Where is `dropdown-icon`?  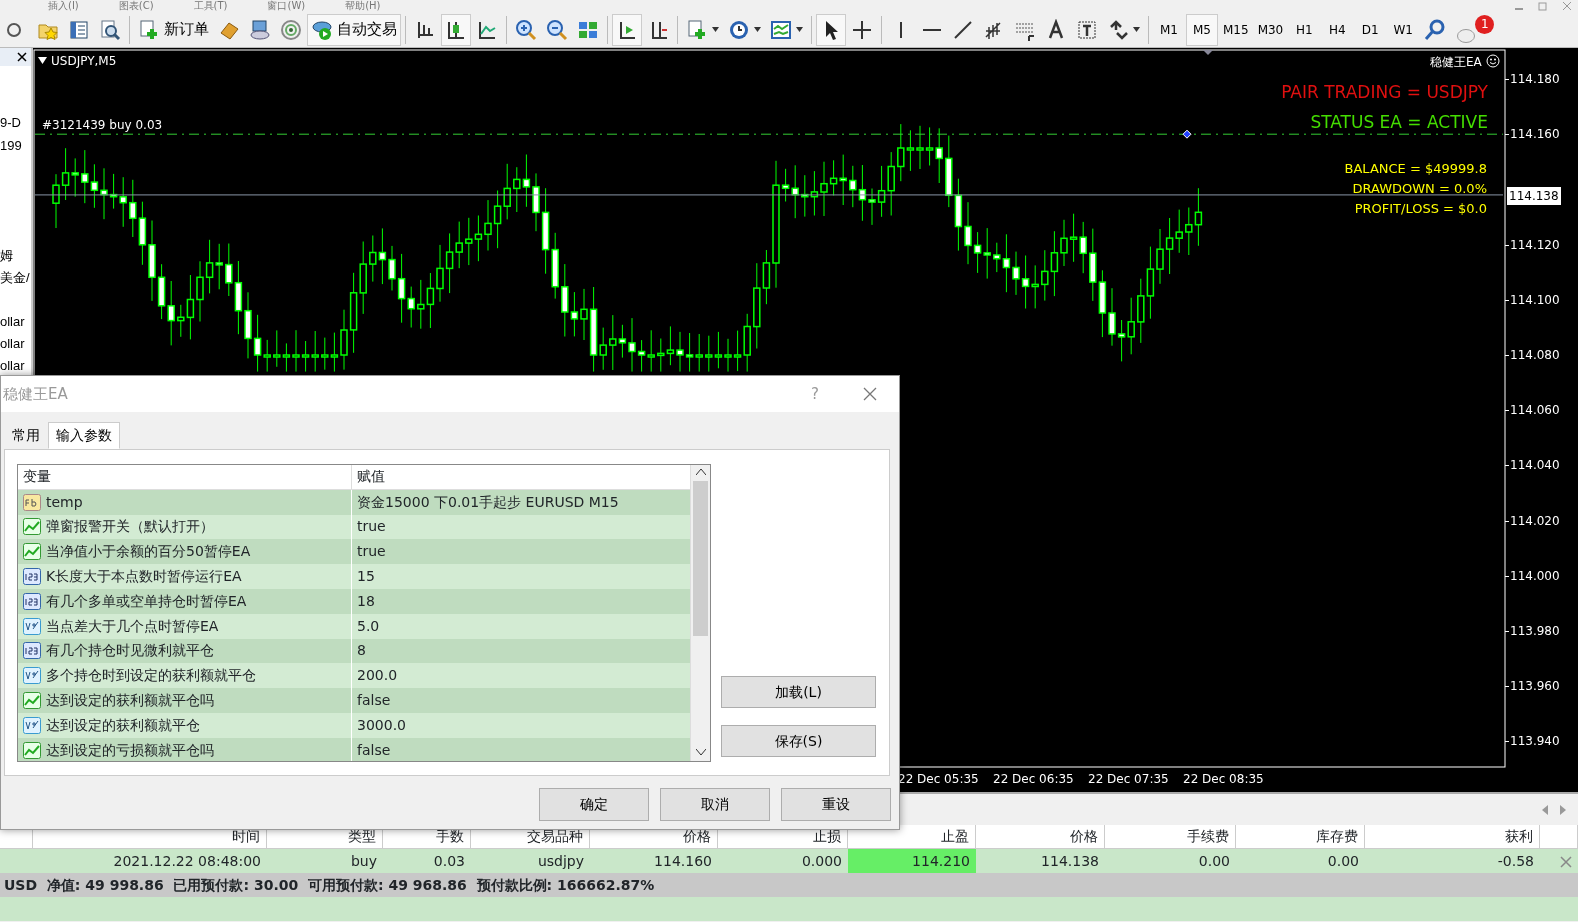 dropdown-icon is located at coordinates (42, 60).